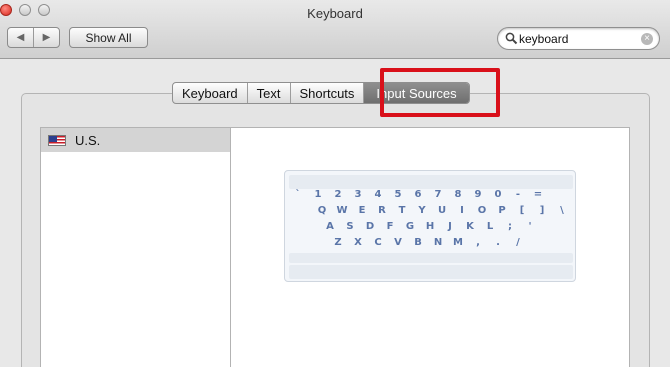 The image size is (670, 367). What do you see at coordinates (530, 226) in the screenshot?
I see `keyboard-key: '` at bounding box center [530, 226].